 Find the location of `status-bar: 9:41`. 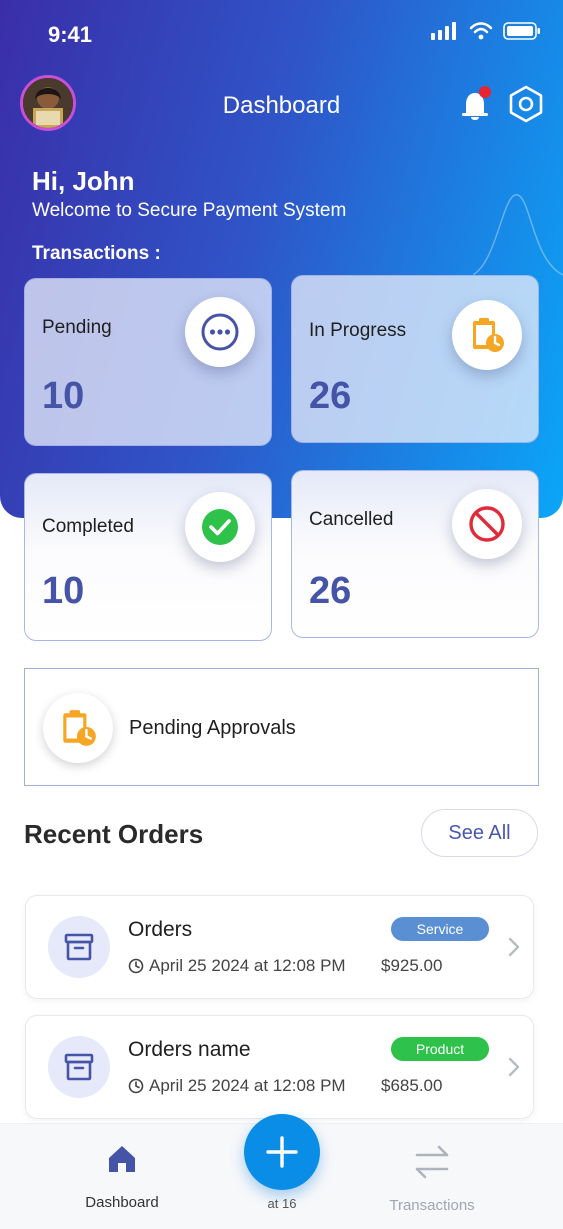

status-bar: 9:41 is located at coordinates (281, 35).